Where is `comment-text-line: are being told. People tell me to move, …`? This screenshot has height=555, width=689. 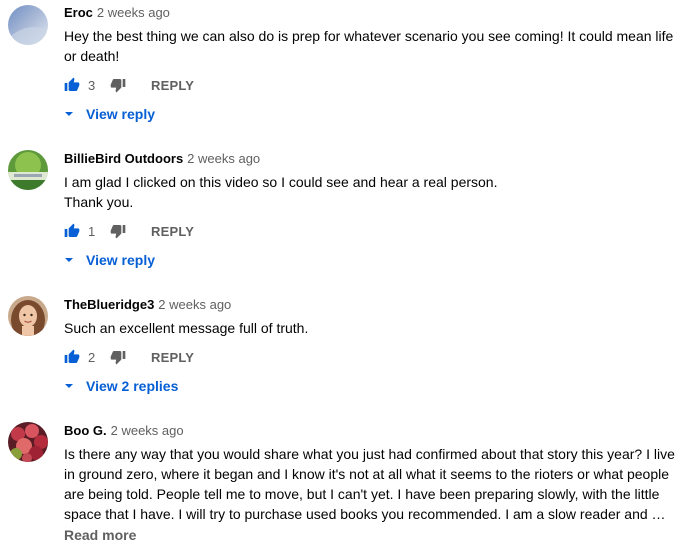 comment-text-line: are being told. People tell me to move, … is located at coordinates (362, 494).